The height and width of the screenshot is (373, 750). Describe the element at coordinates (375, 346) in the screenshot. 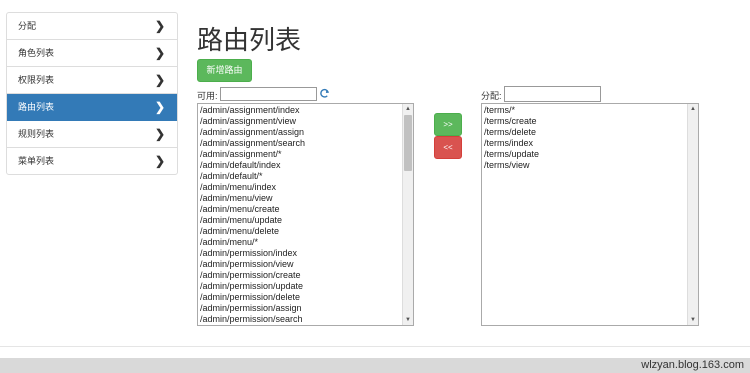

I see `footer-divider` at that location.